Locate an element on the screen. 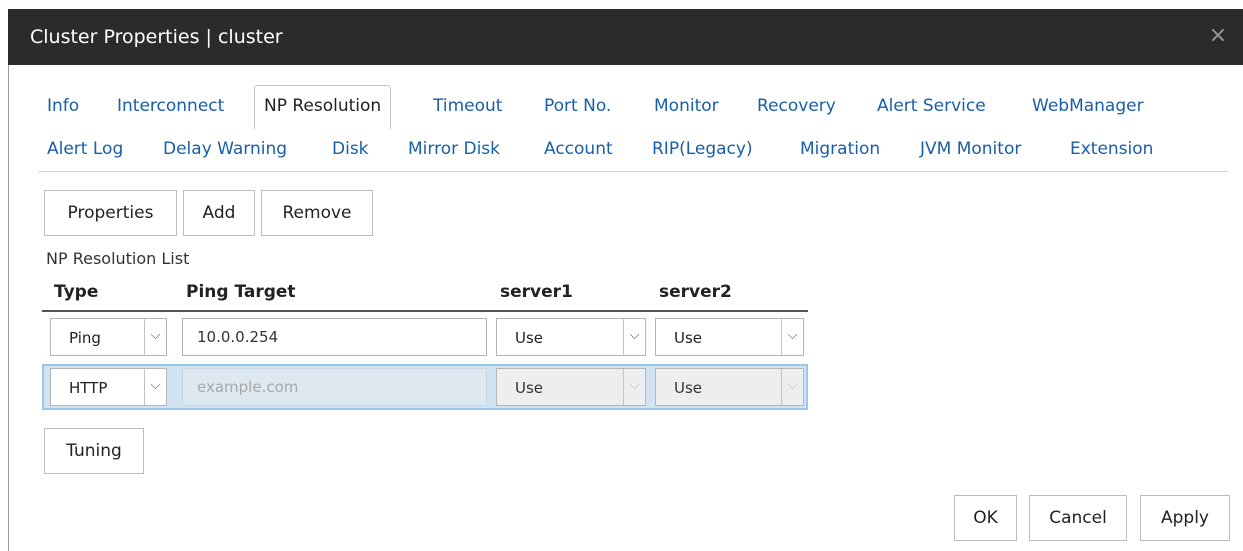 Image resolution: width=1243 pixels, height=551 pixels. tab-migration: Migration is located at coordinates (840, 149).